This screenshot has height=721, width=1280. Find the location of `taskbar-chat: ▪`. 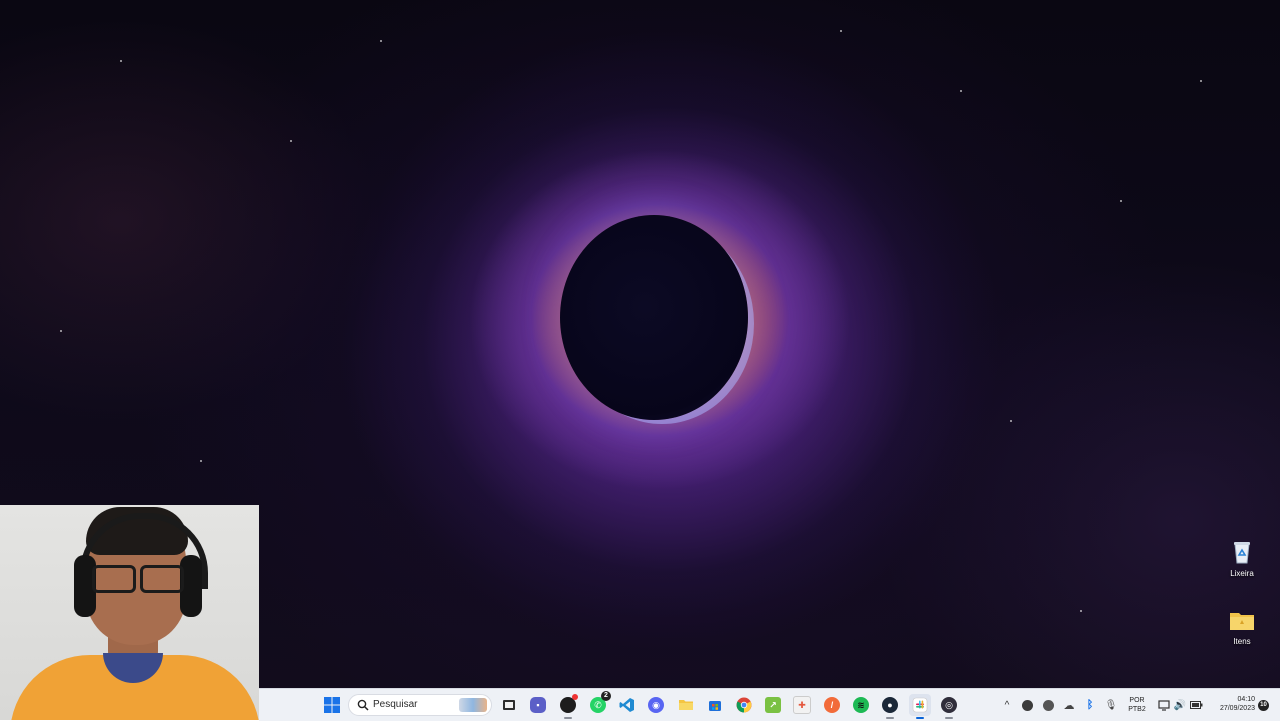

taskbar-chat: ▪ is located at coordinates (538, 705).